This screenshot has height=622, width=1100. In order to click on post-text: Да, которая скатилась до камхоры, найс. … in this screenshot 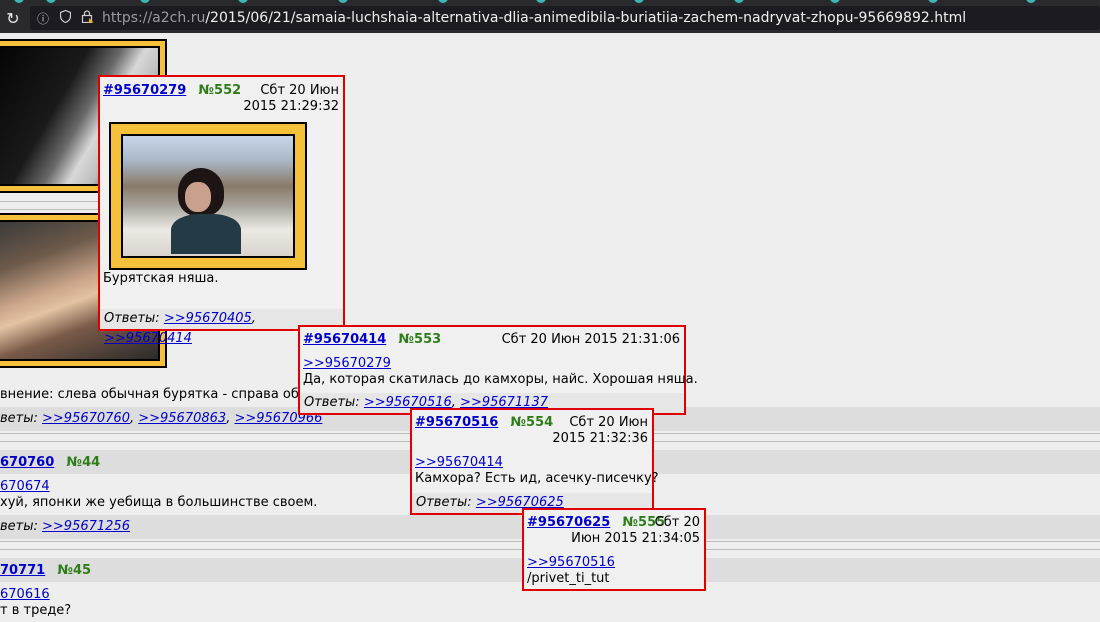, I will do `click(500, 379)`.